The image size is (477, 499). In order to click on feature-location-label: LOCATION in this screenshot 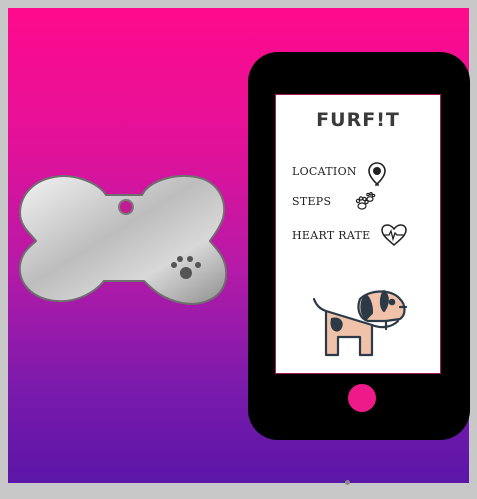, I will do `click(324, 171)`.